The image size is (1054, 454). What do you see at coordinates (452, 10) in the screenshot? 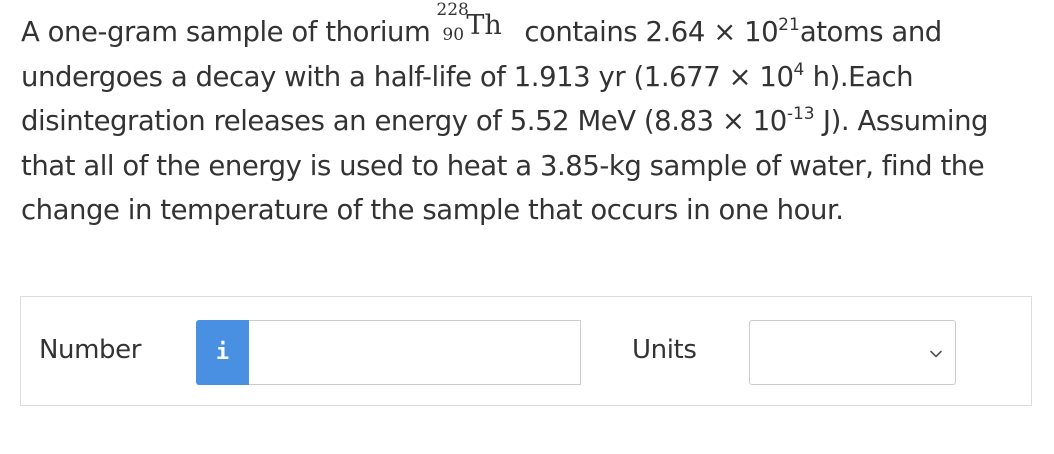
I see `mass-number: 228` at bounding box center [452, 10].